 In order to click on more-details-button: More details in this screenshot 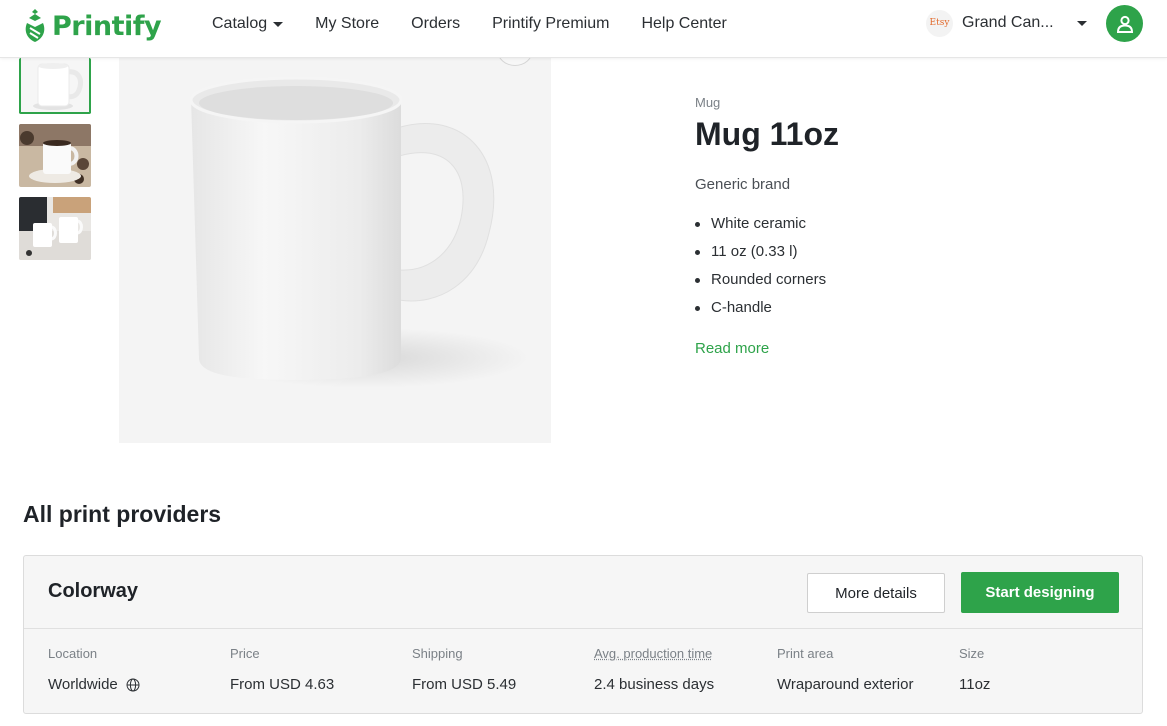, I will do `click(876, 593)`.